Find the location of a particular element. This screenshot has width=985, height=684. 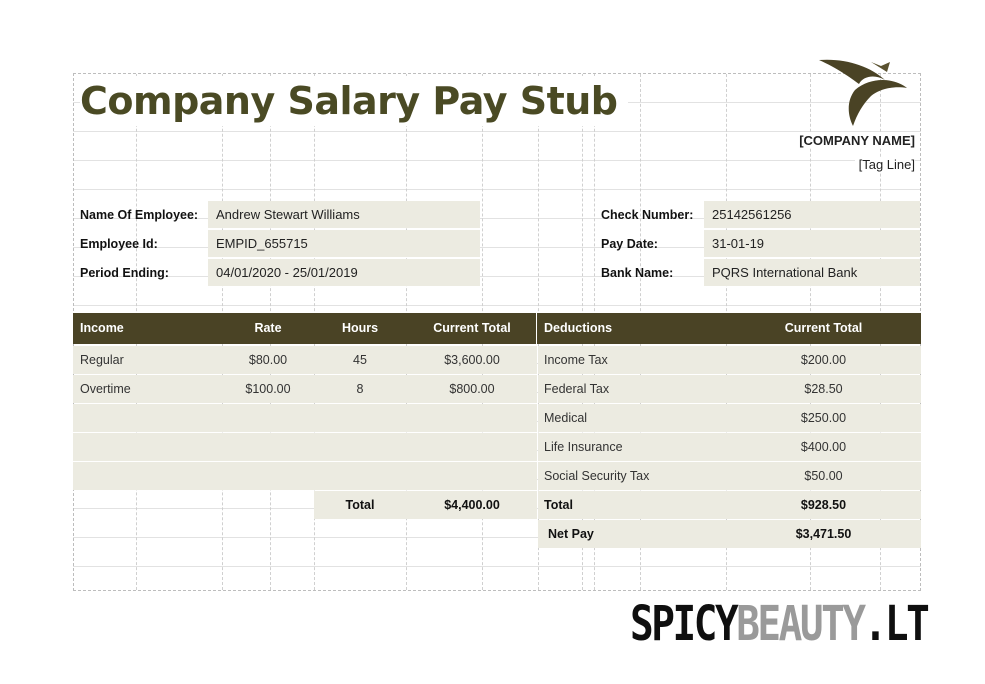

income-total-value: $4,400.00 is located at coordinates (472, 505).